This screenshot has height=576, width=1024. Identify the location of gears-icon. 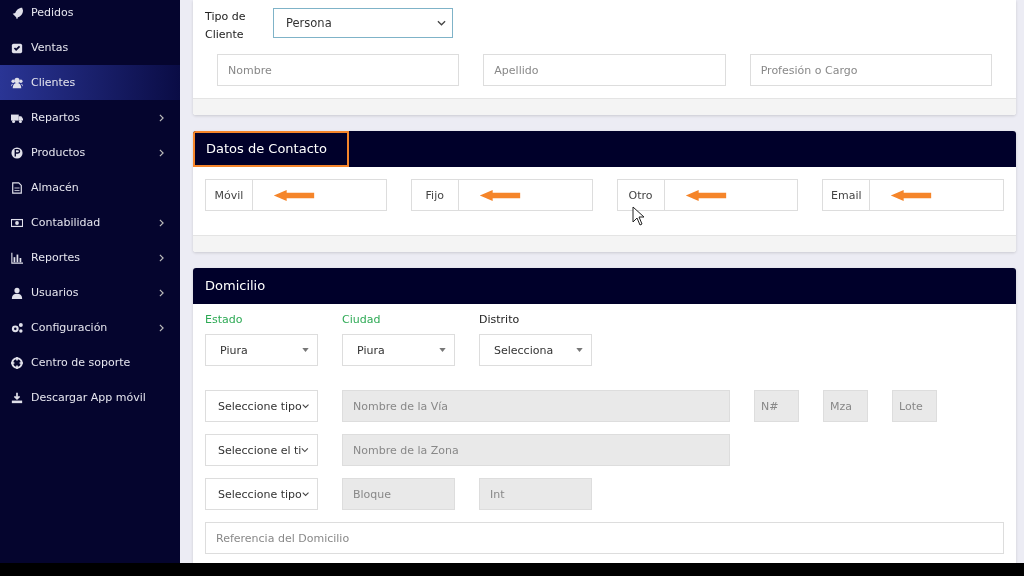
(17, 327).